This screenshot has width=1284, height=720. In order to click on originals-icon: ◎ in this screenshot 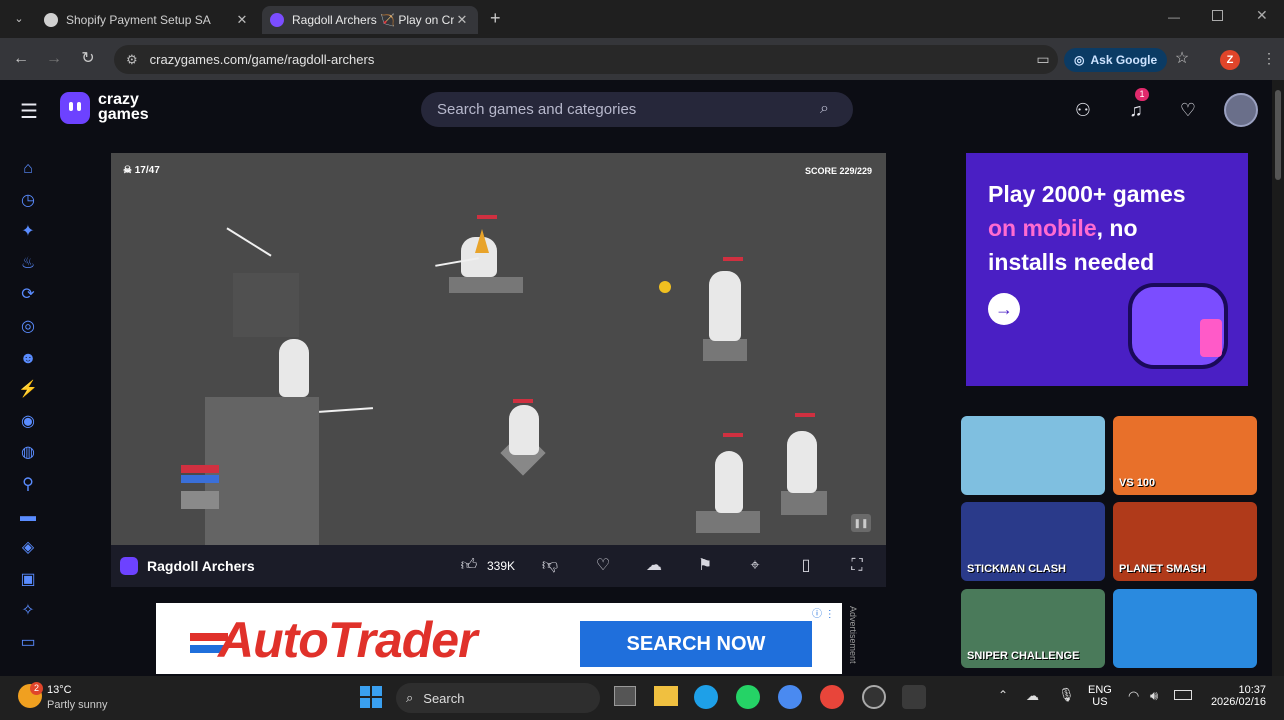, I will do `click(28, 327)`.